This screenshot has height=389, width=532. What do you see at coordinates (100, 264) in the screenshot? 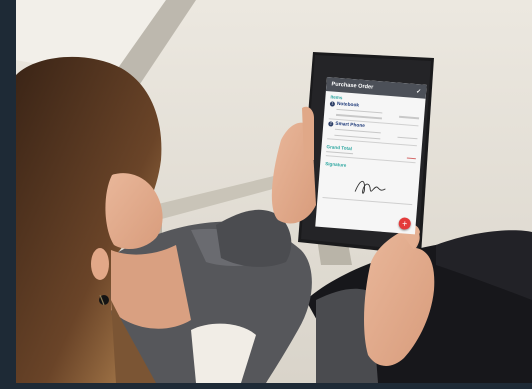
I see `ear` at bounding box center [100, 264].